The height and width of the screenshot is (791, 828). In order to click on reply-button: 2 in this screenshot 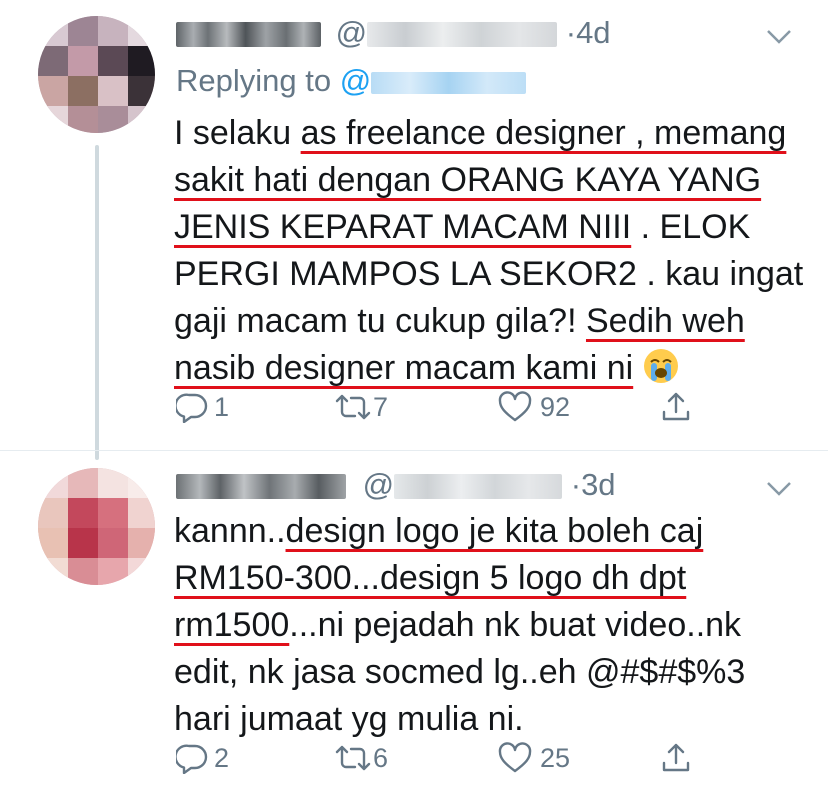, I will do `click(202, 758)`.